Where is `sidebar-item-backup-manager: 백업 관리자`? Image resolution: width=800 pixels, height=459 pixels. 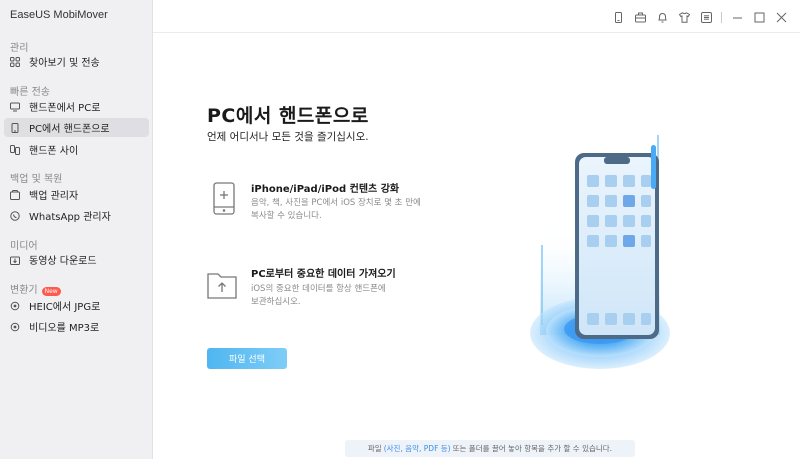 sidebar-item-backup-manager: 백업 관리자 is located at coordinates (76, 194).